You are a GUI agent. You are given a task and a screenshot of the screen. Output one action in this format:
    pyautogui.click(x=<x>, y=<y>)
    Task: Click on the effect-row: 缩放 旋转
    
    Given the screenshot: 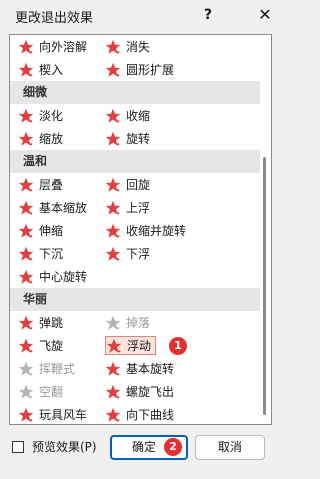 What is the action you would take?
    pyautogui.click(x=135, y=138)
    